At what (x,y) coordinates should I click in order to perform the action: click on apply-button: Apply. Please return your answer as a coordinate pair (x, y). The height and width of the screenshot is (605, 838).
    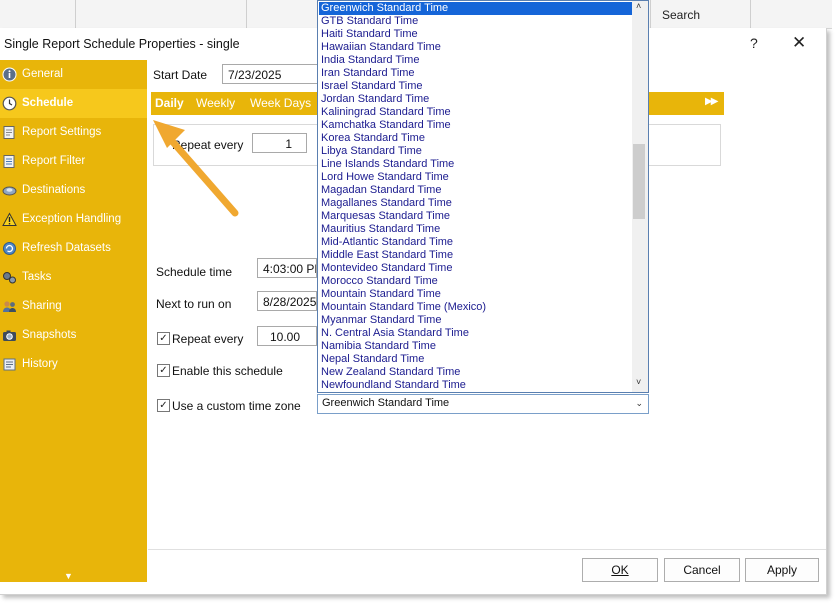
    Looking at the image, I should click on (782, 570).